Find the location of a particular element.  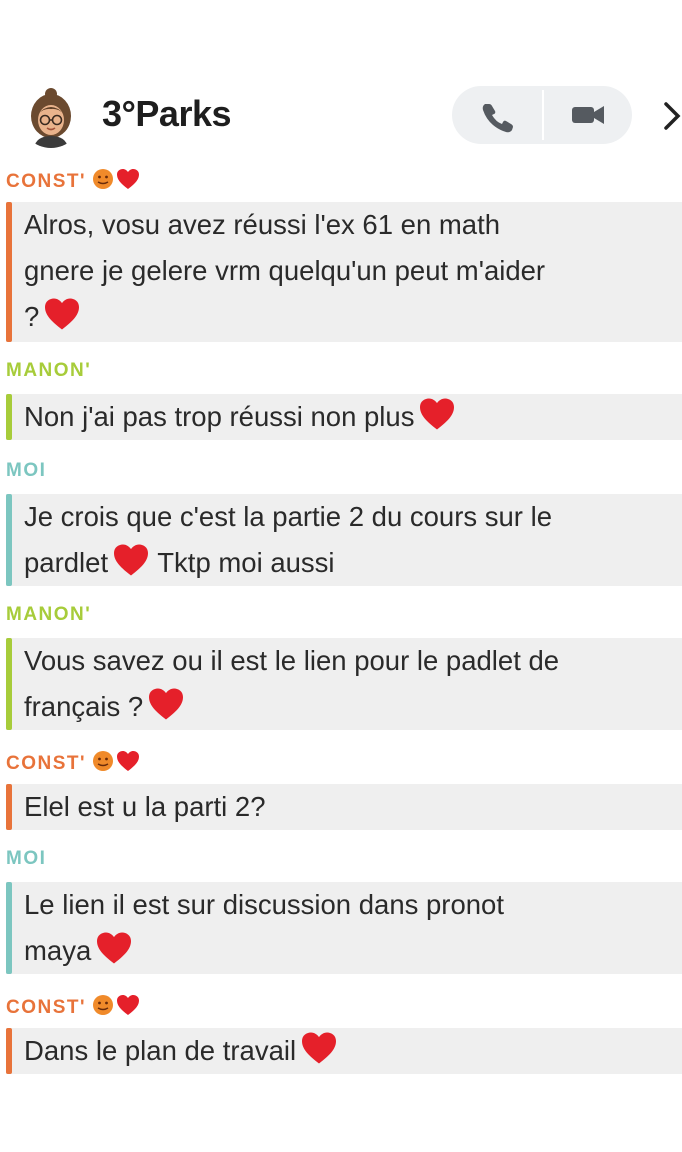

video-camera-icon is located at coordinates (588, 115).